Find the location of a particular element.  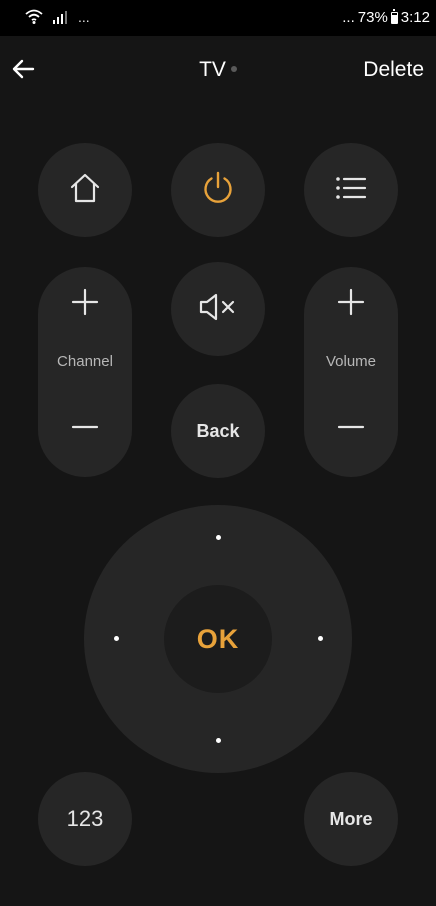

ok-button: OK is located at coordinates (218, 639).